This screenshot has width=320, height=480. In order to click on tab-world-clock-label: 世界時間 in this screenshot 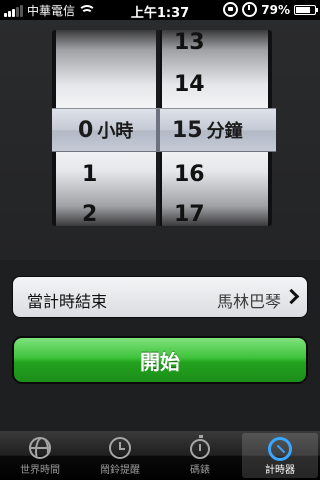, I will do `click(40, 470)`.